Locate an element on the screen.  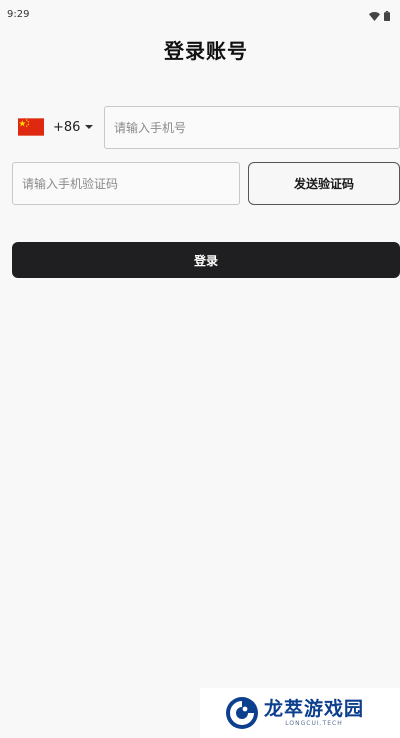
watermark-subtitle: LONGCUI.TECH is located at coordinates (314, 723).